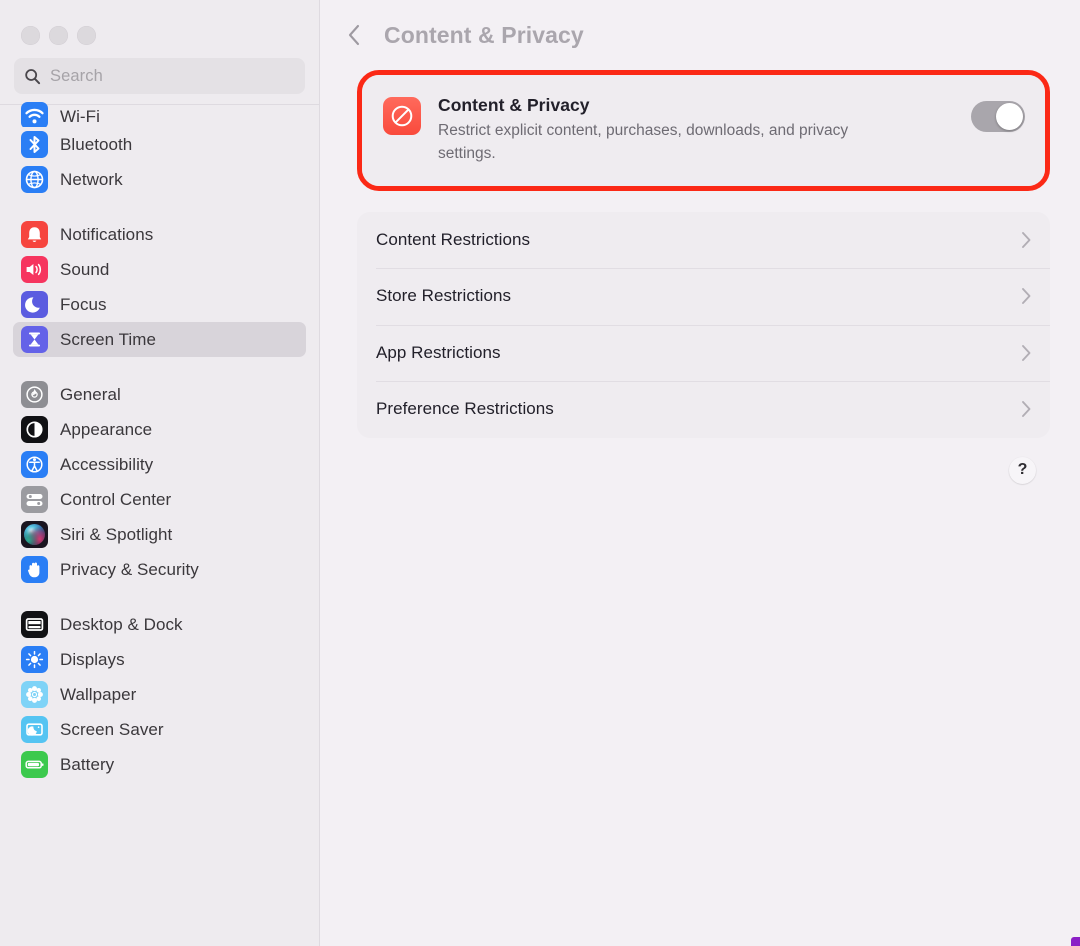  Describe the element at coordinates (438, 352) in the screenshot. I see `restriction-label: App Restrictions` at that location.